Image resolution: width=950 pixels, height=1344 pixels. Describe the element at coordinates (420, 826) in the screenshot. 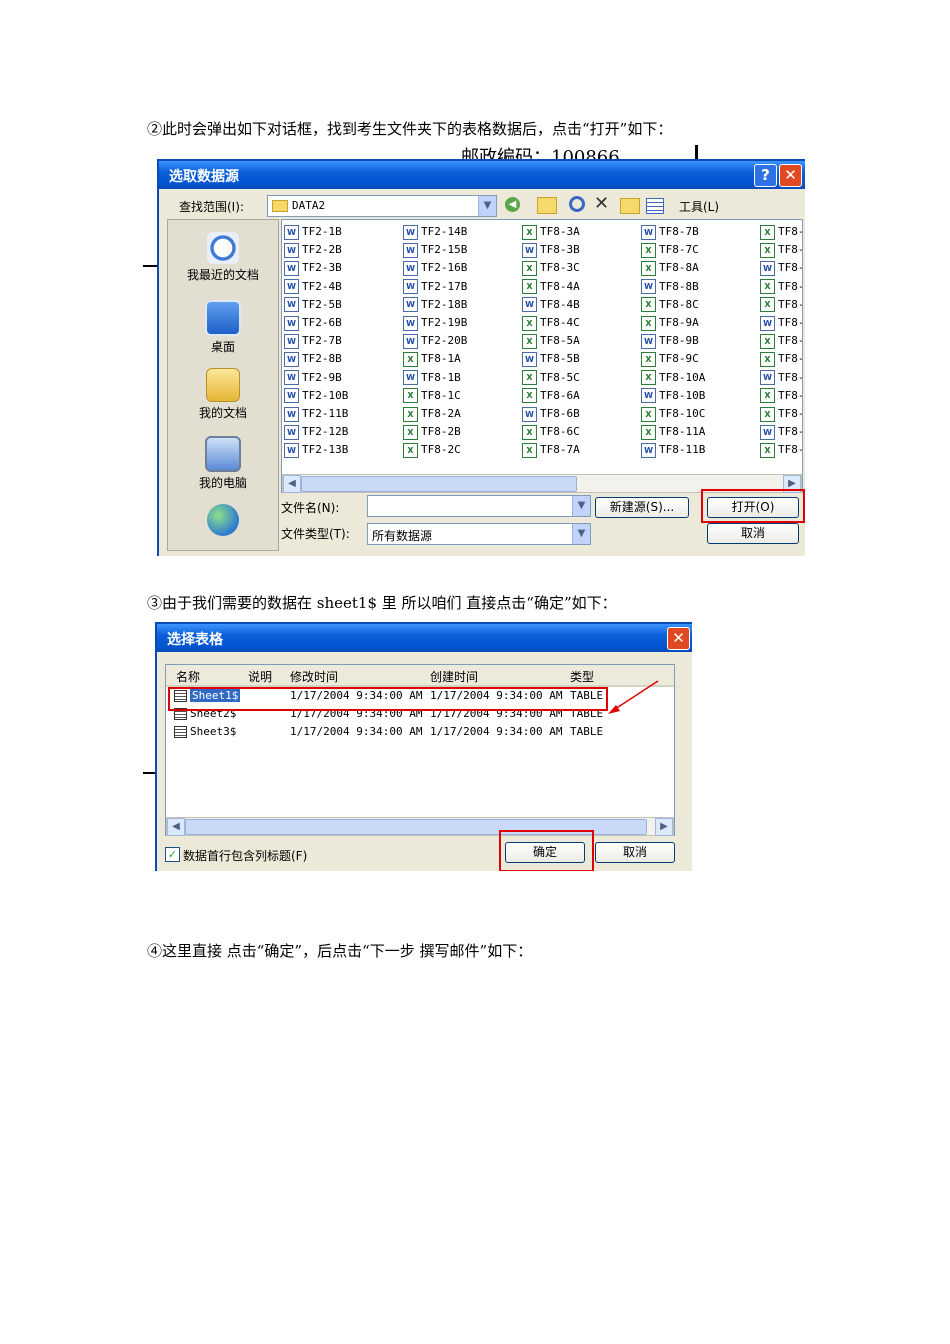

I see `horizontal-scrollbar: ◀ ▶` at that location.